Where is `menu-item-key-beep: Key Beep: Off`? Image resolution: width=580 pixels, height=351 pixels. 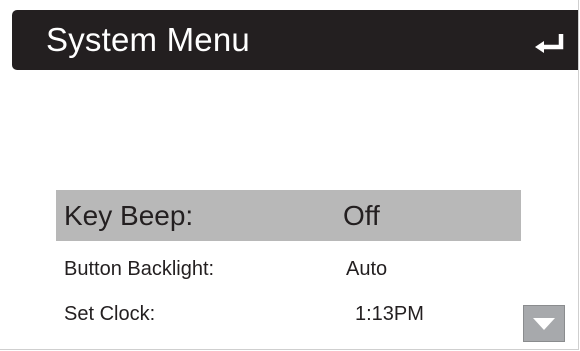
menu-item-key-beep: Key Beep: Off is located at coordinates (288, 215).